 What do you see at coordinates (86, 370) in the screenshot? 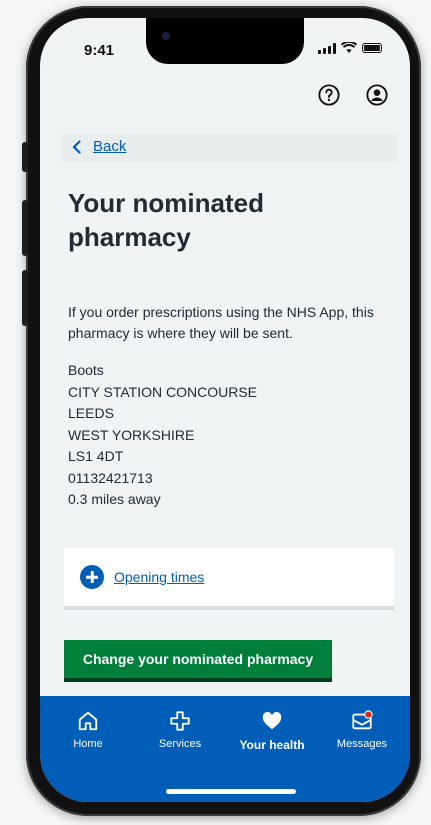
I see `pharmacy-name: Boots` at bounding box center [86, 370].